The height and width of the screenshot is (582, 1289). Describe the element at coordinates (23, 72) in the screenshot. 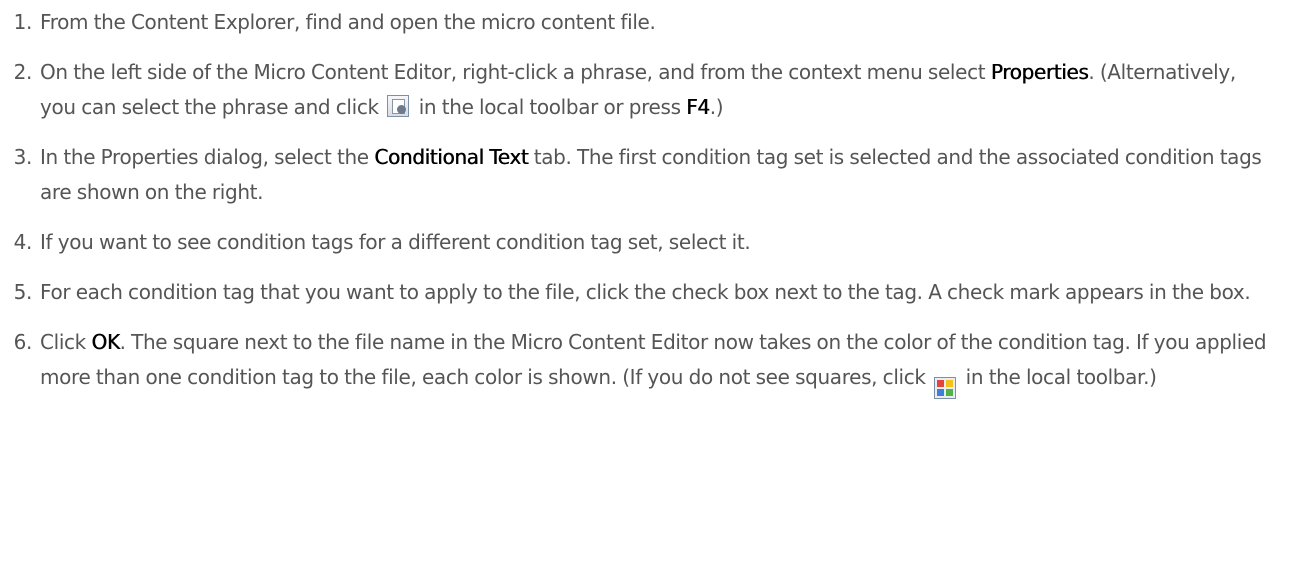

I see `step-number: 2.` at that location.